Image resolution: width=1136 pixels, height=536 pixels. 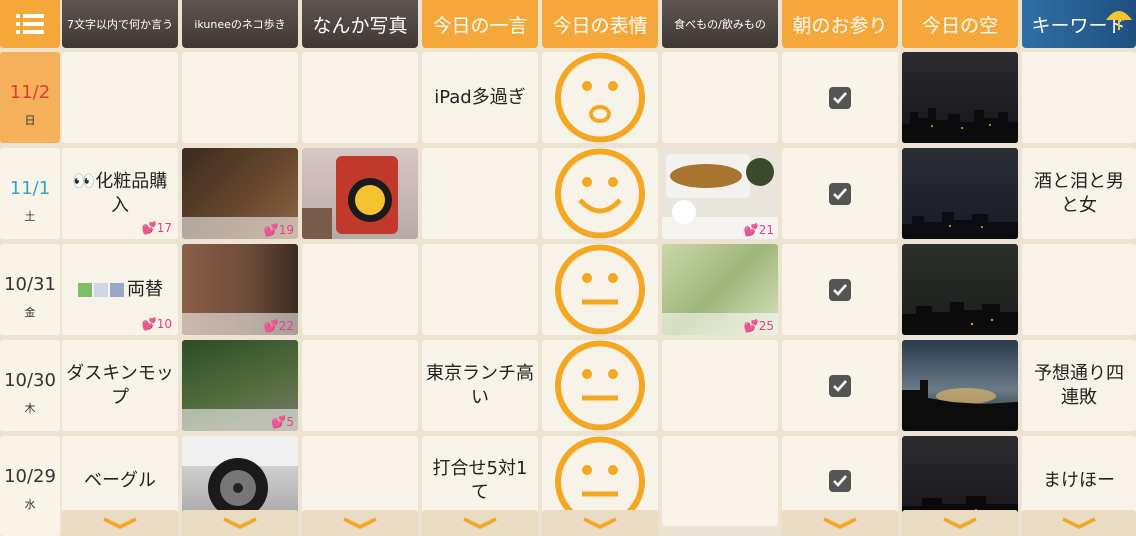 What do you see at coordinates (240, 193) in the screenshot?
I see `neko-photo: 💕19` at bounding box center [240, 193].